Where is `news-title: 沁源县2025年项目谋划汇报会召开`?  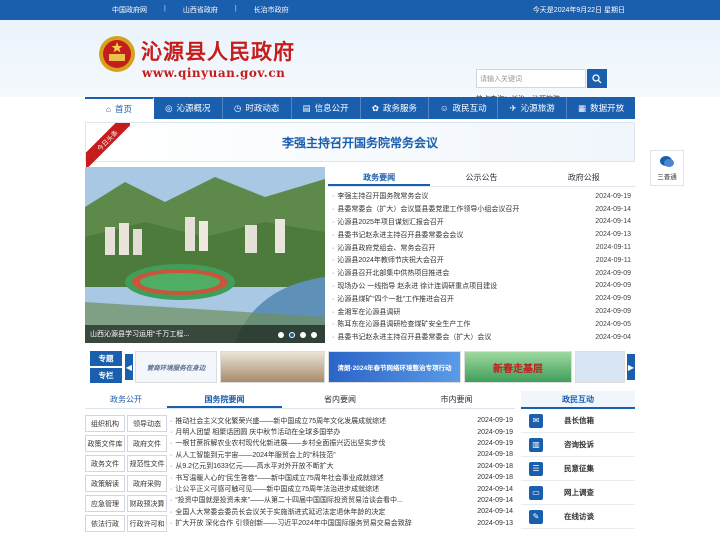
news-title: 沁源县2025年项目谋划汇报会召开 is located at coordinates (388, 222).